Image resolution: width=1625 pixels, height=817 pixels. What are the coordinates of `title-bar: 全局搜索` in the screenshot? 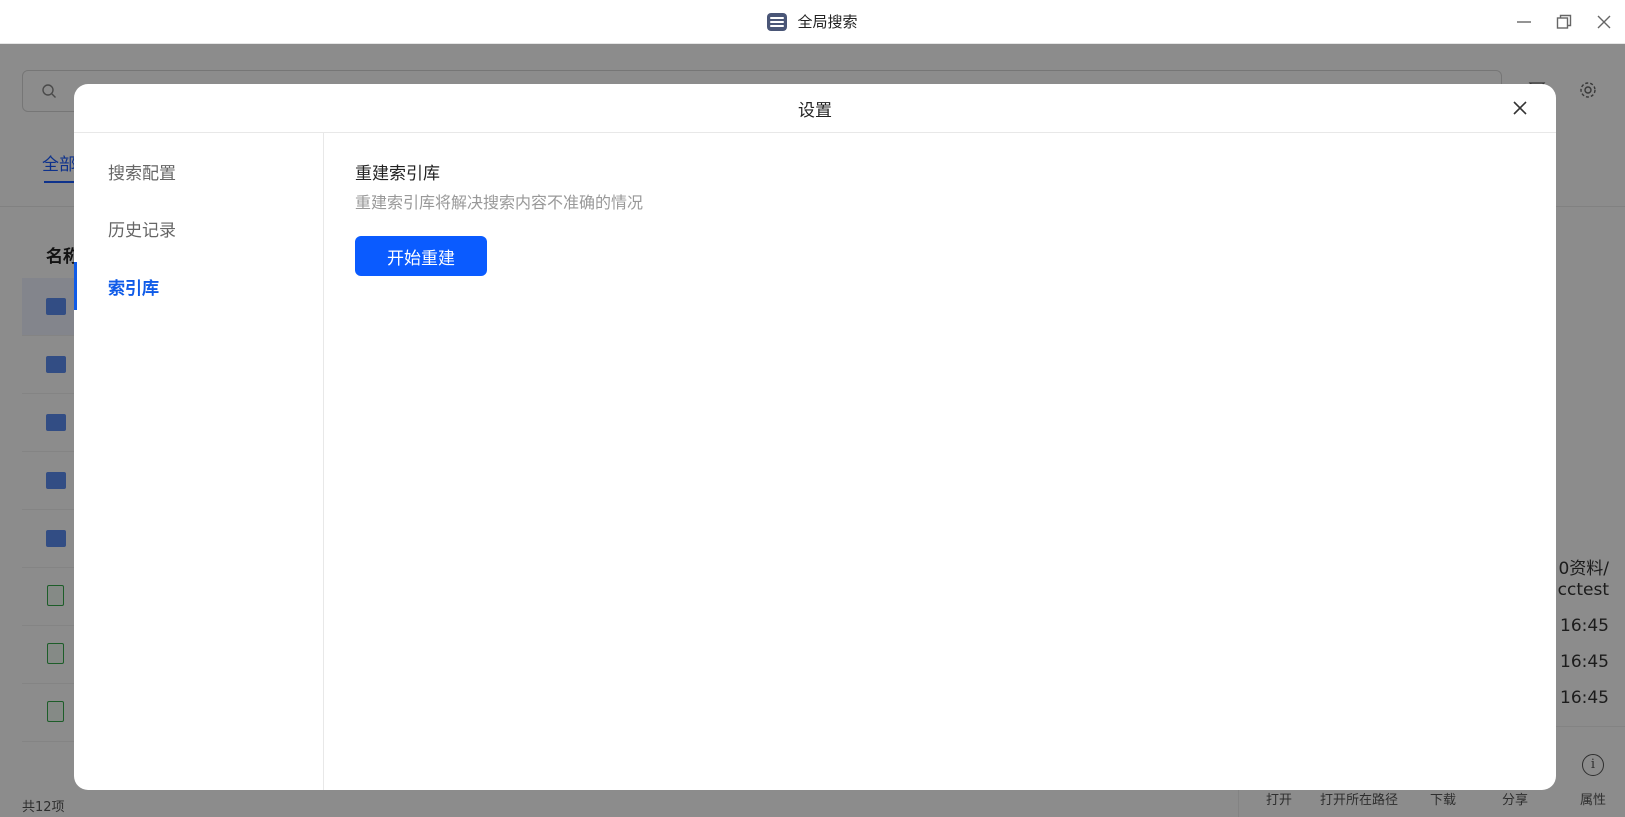 It's located at (812, 22).